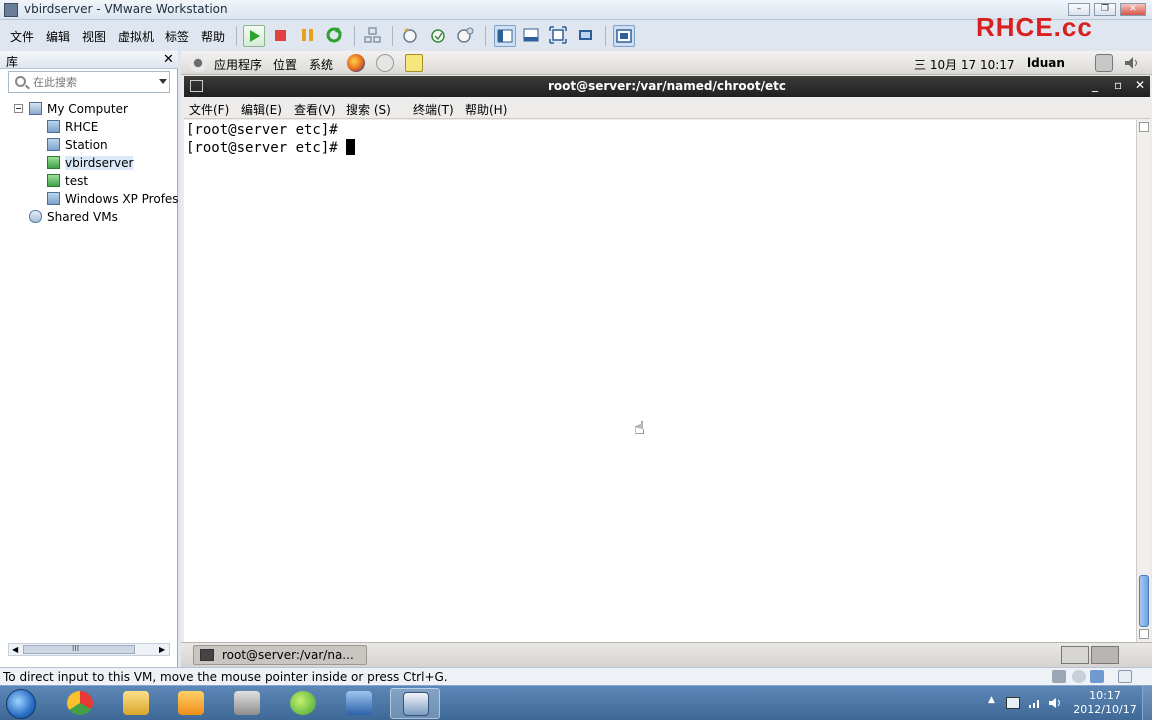  What do you see at coordinates (162, 649) in the screenshot?
I see `scroll-right-icon: ▶` at bounding box center [162, 649].